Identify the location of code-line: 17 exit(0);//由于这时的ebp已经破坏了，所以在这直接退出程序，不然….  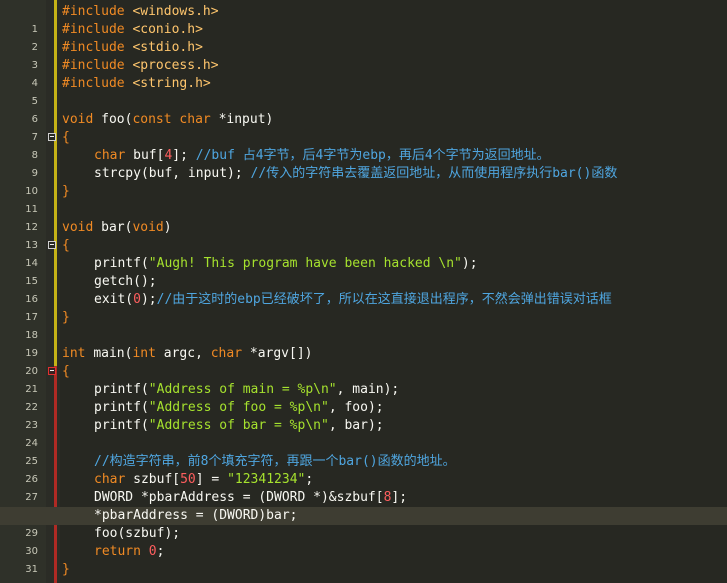
(363, 307).